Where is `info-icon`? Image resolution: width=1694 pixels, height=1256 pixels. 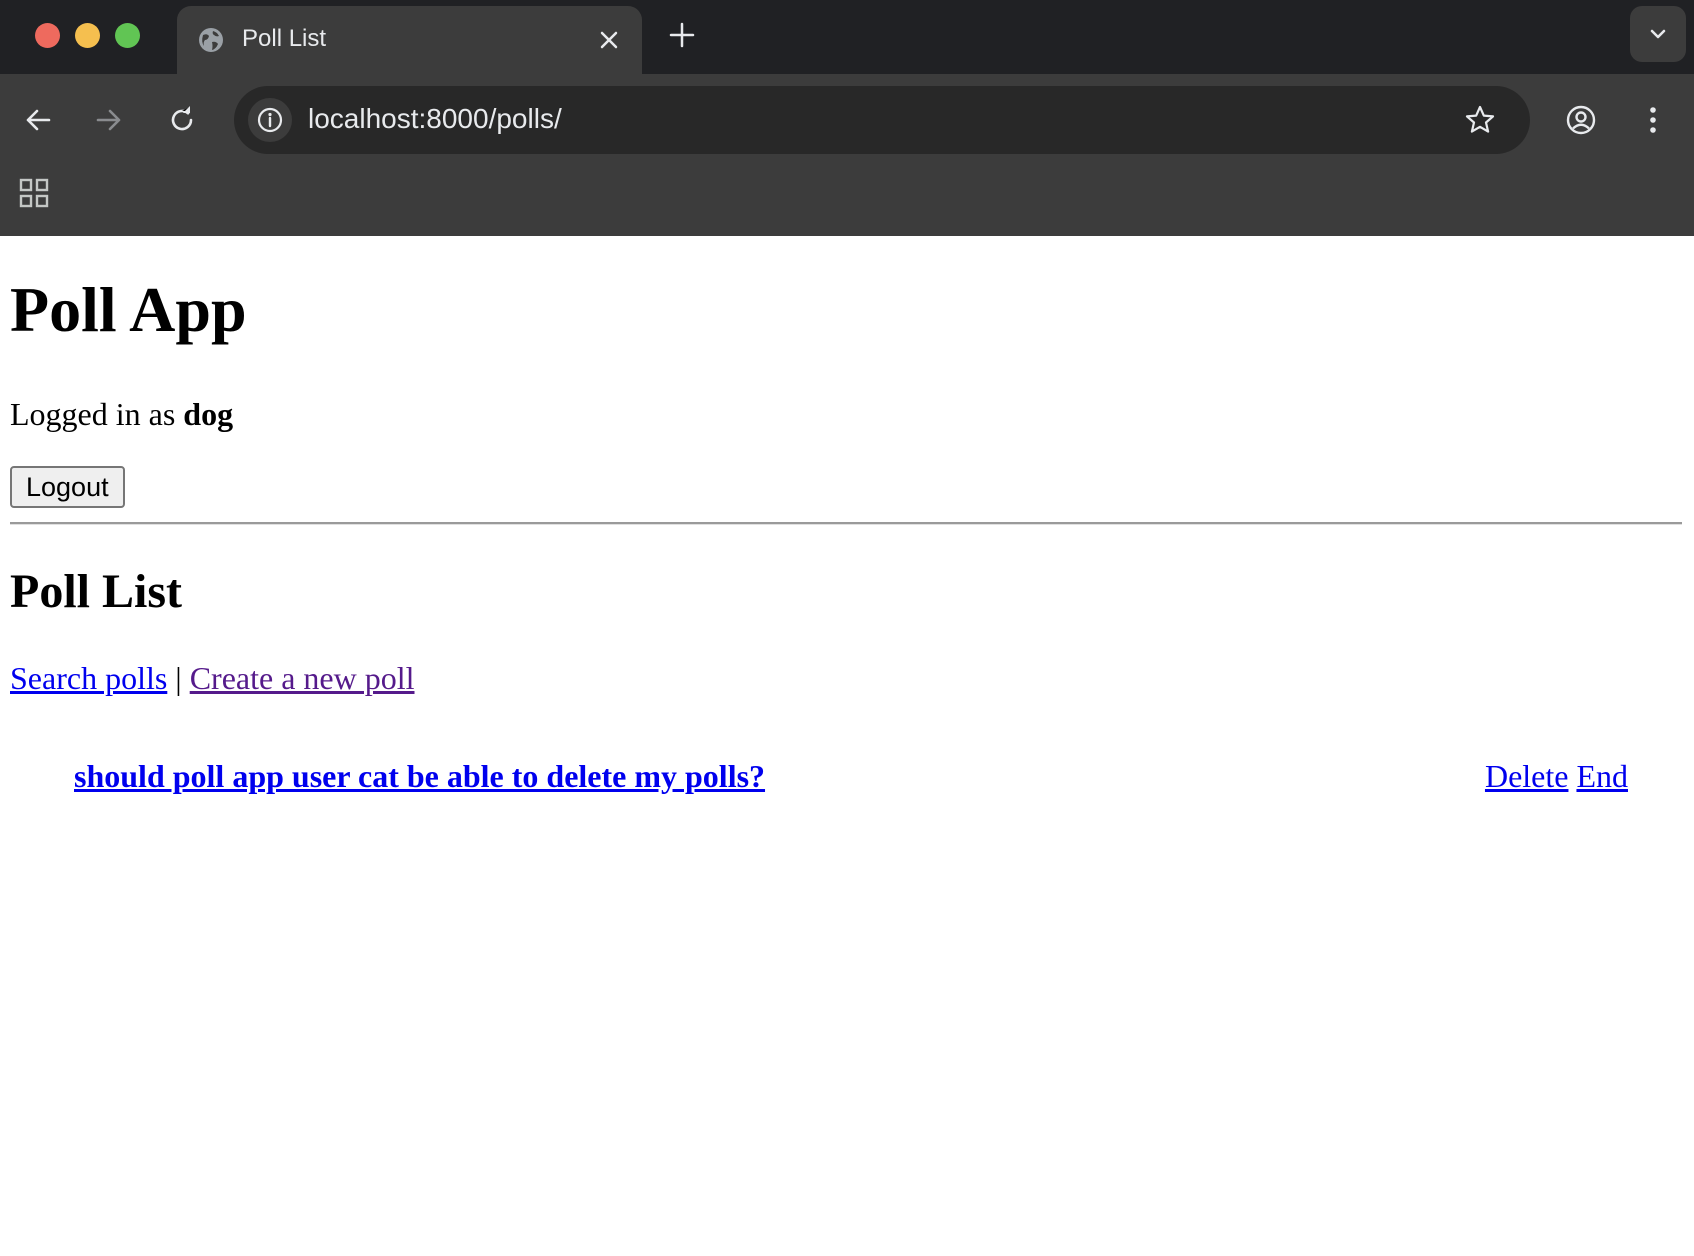 info-icon is located at coordinates (270, 120).